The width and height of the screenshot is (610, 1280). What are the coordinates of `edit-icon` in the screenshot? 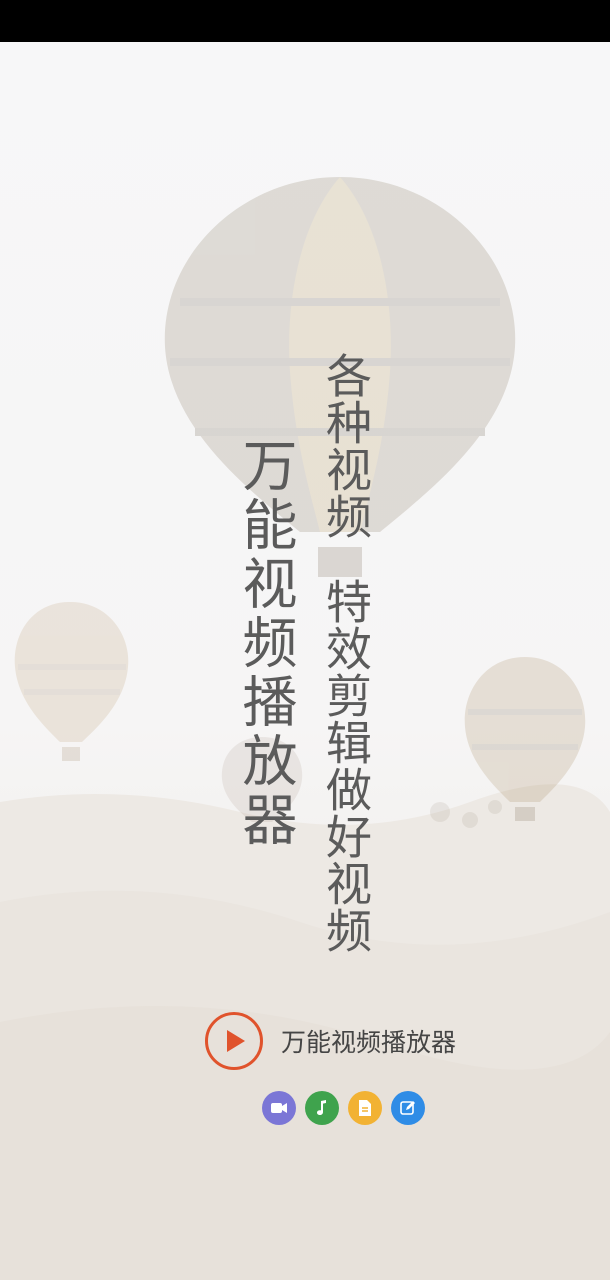 It's located at (408, 1108).